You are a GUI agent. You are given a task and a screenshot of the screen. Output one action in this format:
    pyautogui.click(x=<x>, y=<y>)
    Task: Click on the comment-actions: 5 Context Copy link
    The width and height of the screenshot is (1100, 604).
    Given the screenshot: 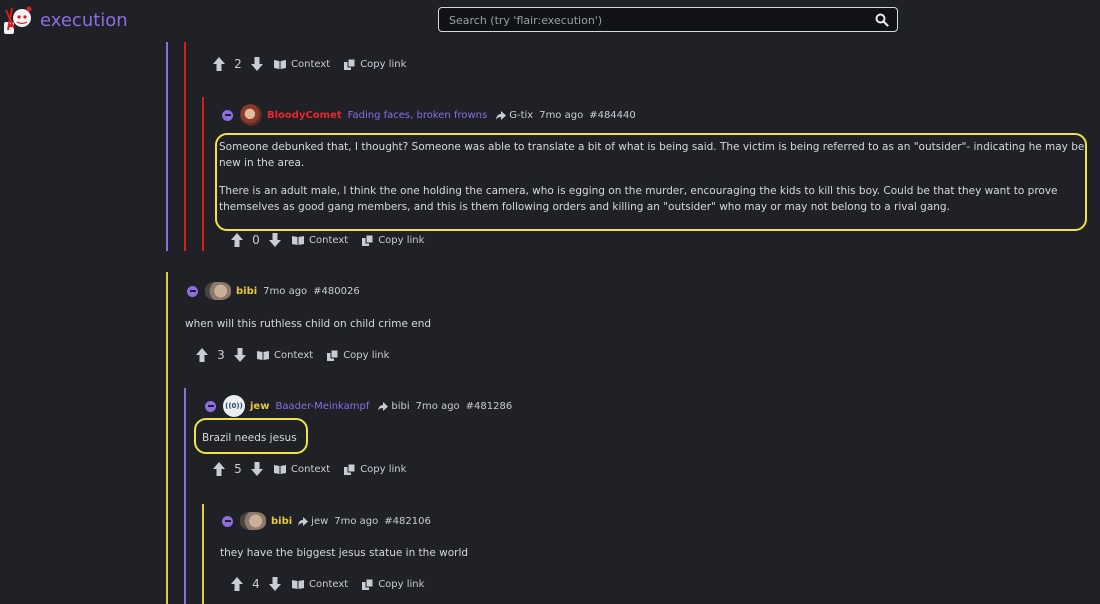 What is the action you would take?
    pyautogui.click(x=309, y=469)
    